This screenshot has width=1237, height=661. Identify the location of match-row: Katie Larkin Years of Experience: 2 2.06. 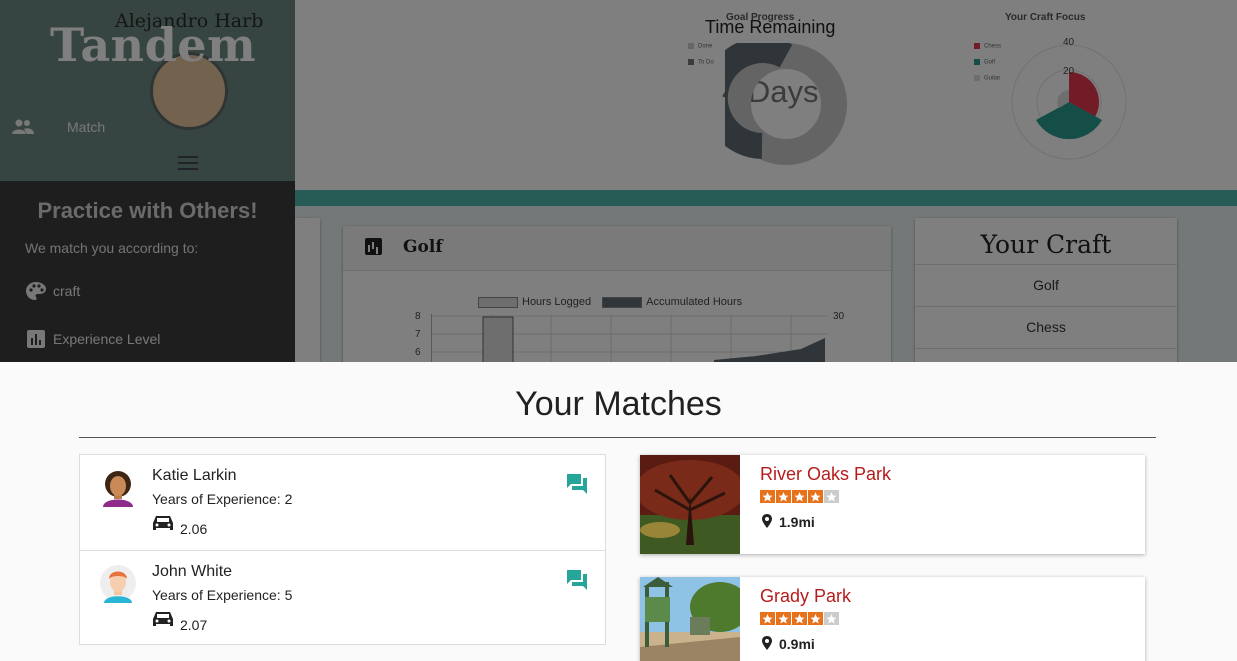
(342, 502).